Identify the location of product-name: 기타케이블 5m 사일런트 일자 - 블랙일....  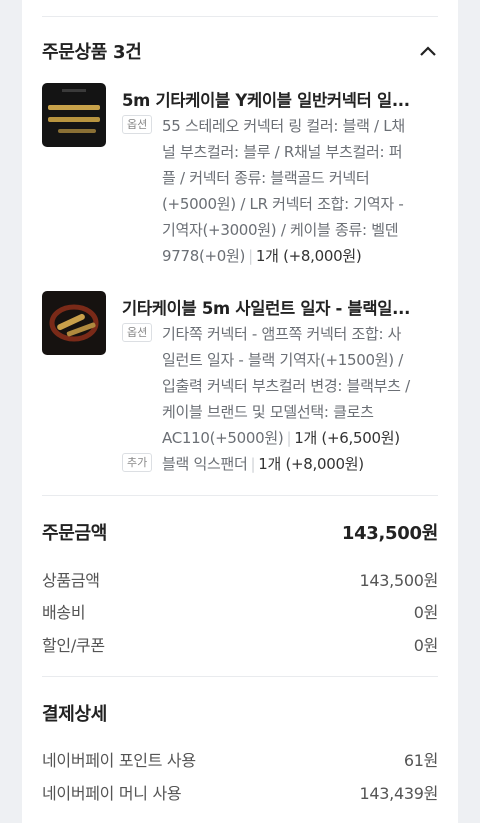
(275, 307).